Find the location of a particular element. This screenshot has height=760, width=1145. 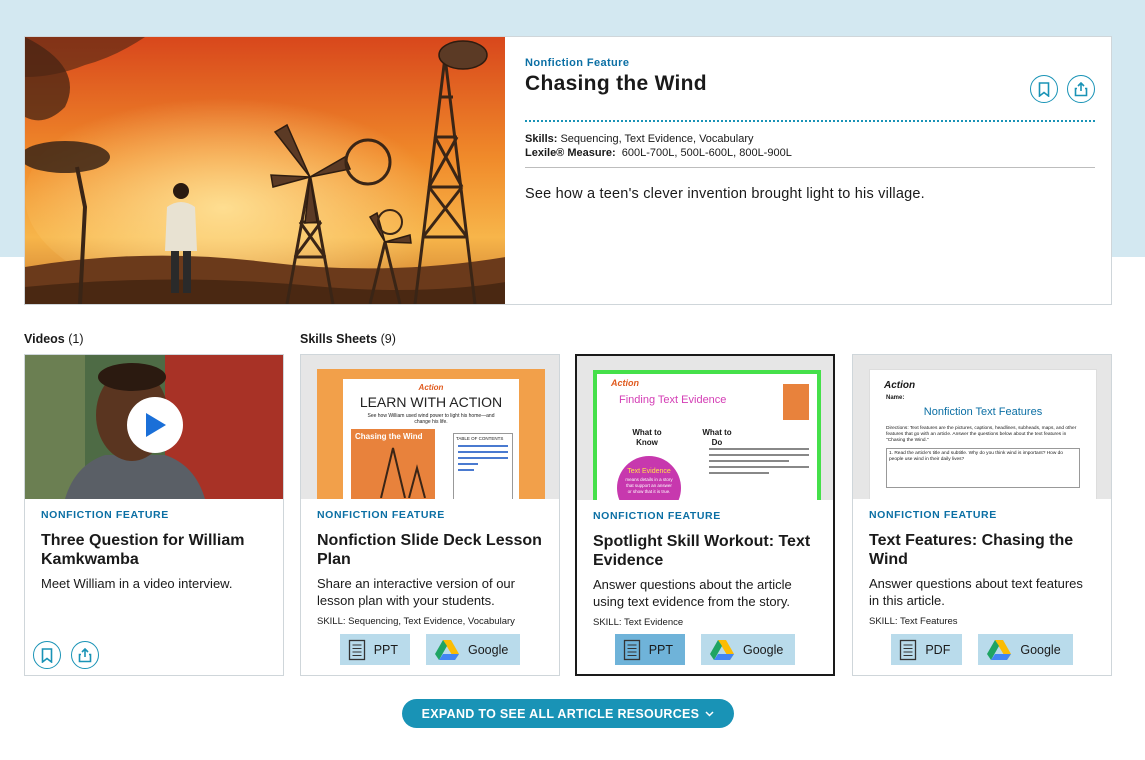

skills-value: Sequencing, Text Evidence, Vocabulary is located at coordinates (657, 139).